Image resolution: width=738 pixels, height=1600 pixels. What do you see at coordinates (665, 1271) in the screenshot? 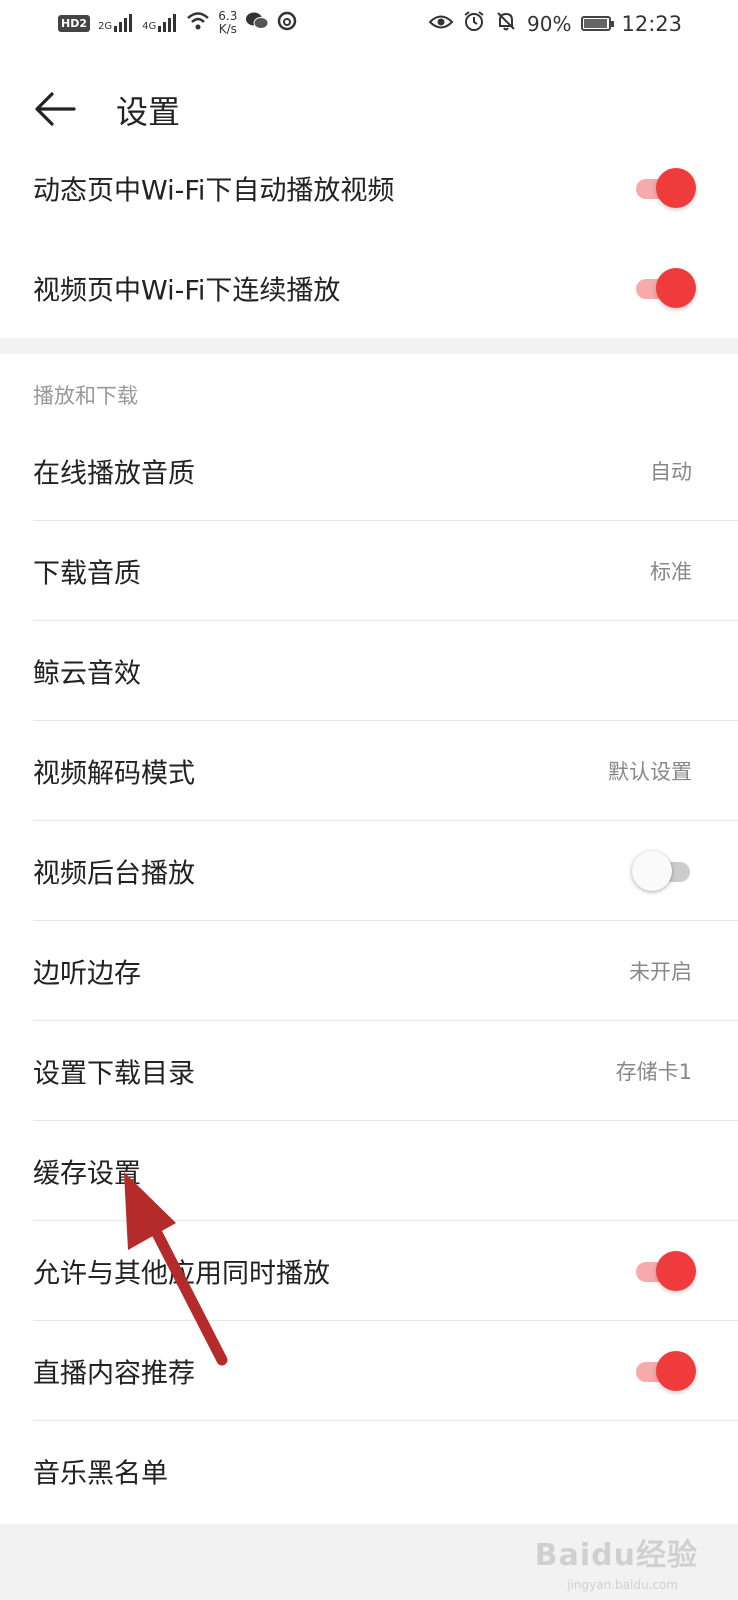
I see `mix-playback-toggle` at bounding box center [665, 1271].